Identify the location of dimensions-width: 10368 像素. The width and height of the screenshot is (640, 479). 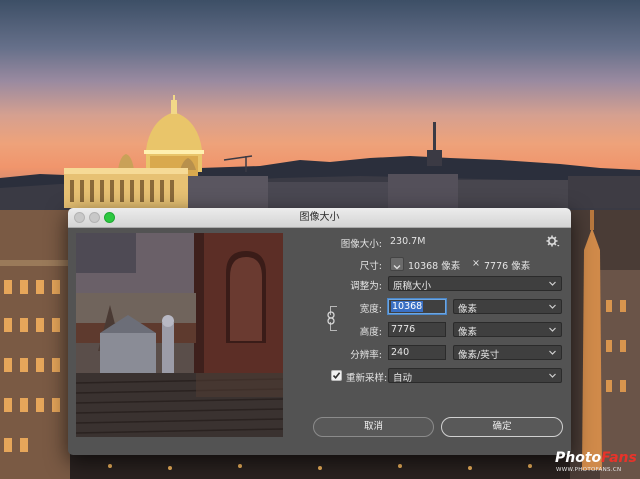
(434, 266).